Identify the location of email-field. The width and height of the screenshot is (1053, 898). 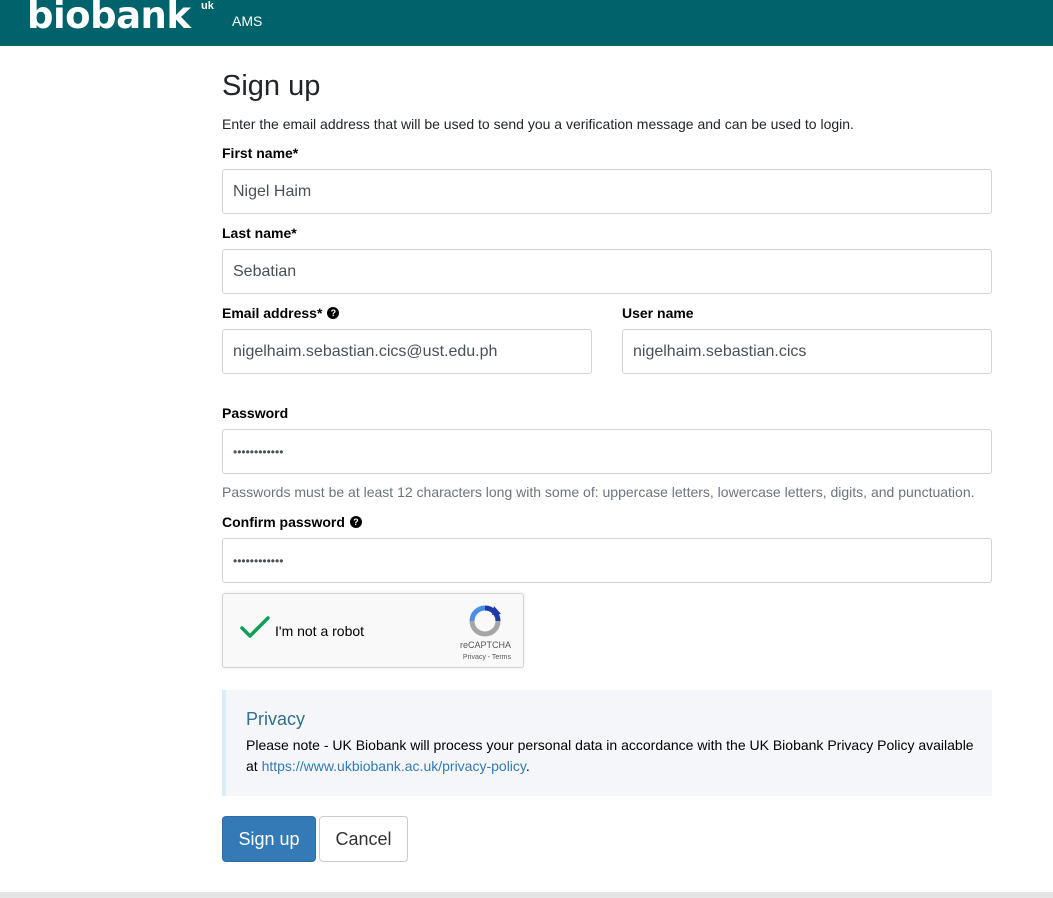
(407, 351).